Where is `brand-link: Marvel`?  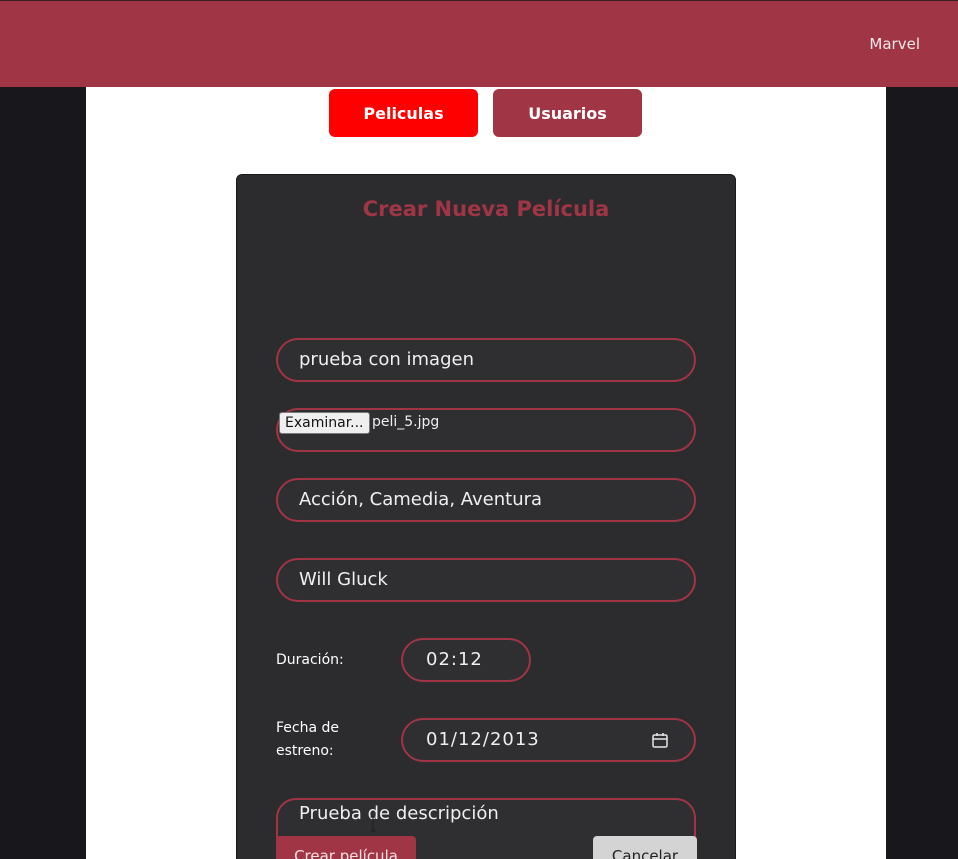 brand-link: Marvel is located at coordinates (894, 44).